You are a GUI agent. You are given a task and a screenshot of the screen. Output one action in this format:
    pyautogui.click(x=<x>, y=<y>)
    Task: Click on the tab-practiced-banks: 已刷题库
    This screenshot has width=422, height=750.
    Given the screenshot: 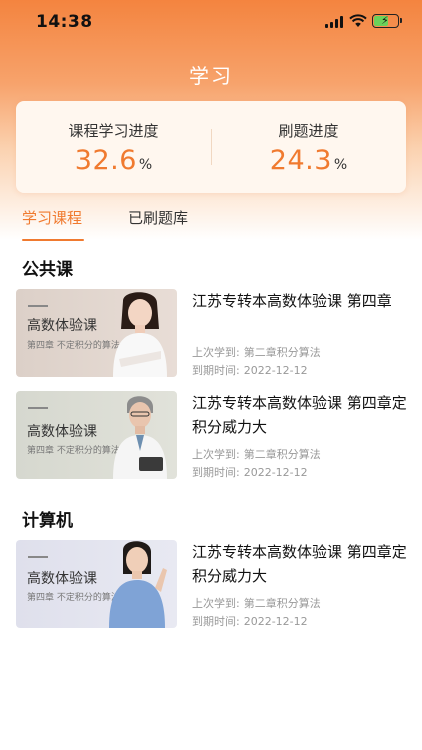 What is the action you would take?
    pyautogui.click(x=158, y=217)
    